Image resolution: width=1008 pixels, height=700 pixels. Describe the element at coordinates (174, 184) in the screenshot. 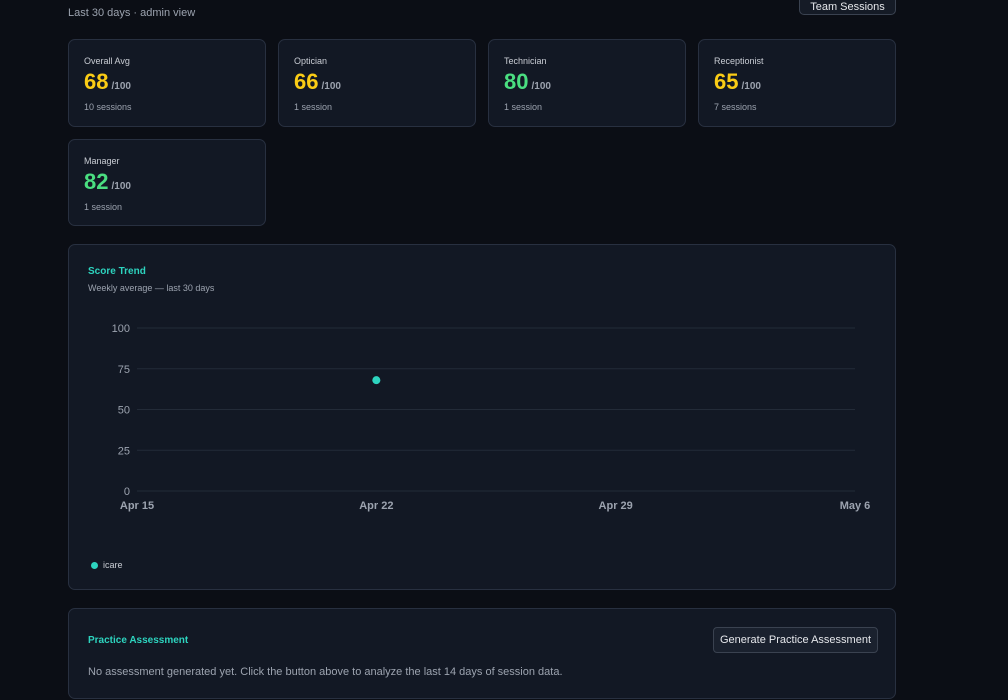

I see `card-score: 82/100` at that location.